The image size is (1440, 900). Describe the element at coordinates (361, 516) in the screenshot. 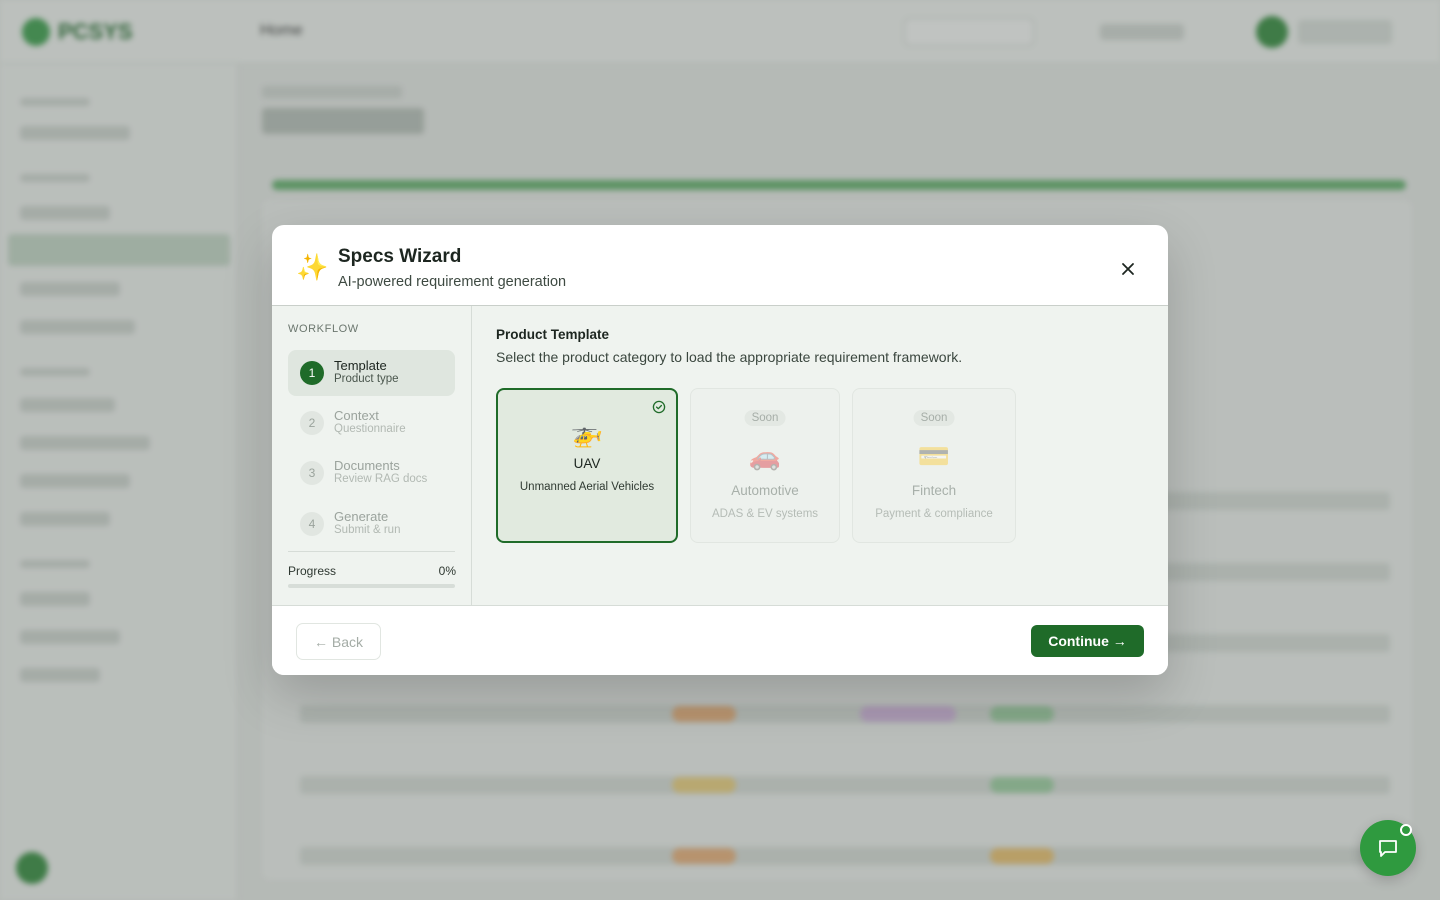

I see `step-title: Generate` at that location.